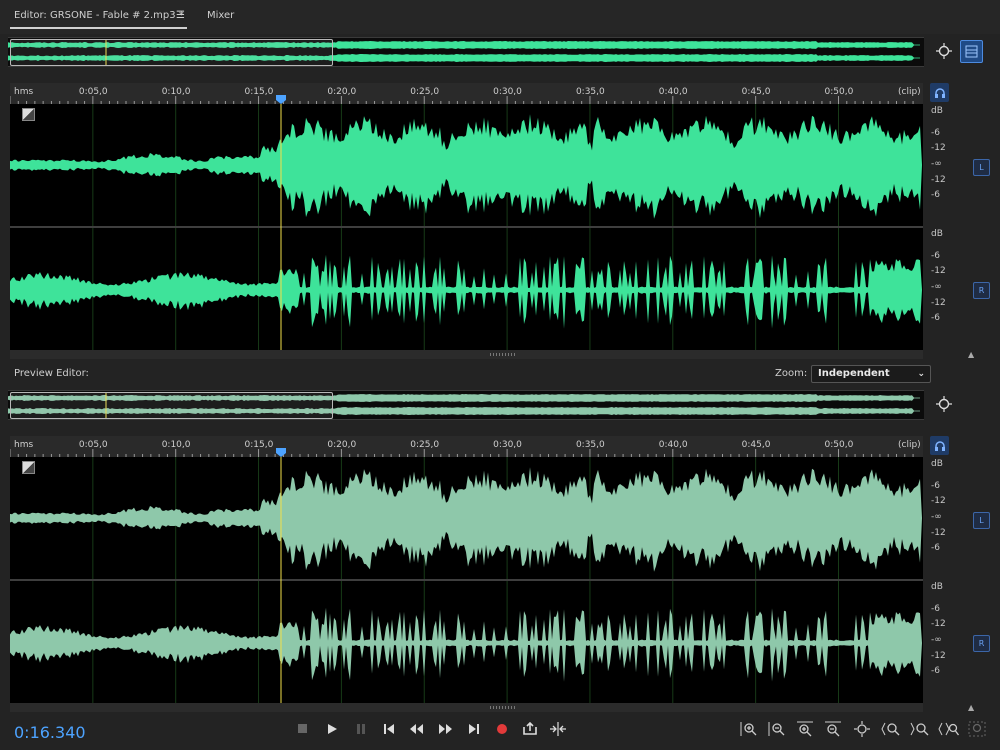 This screenshot has height=750, width=1000. I want to click on db-tick-left: dB, so click(937, 111).